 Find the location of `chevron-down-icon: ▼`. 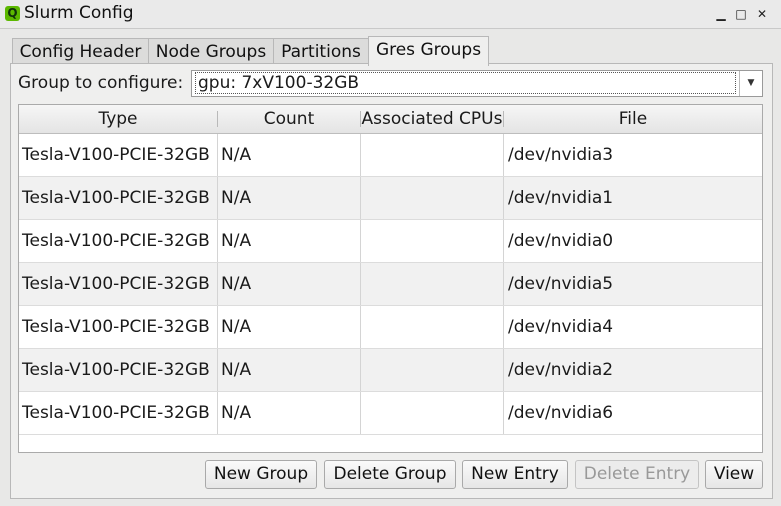

chevron-down-icon: ▼ is located at coordinates (750, 83).